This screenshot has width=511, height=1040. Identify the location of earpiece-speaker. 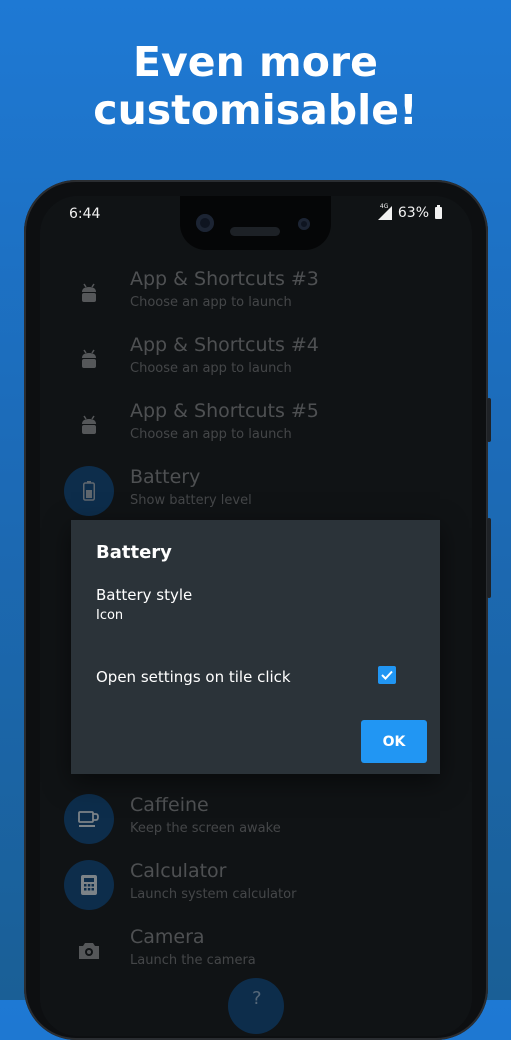
(255, 231).